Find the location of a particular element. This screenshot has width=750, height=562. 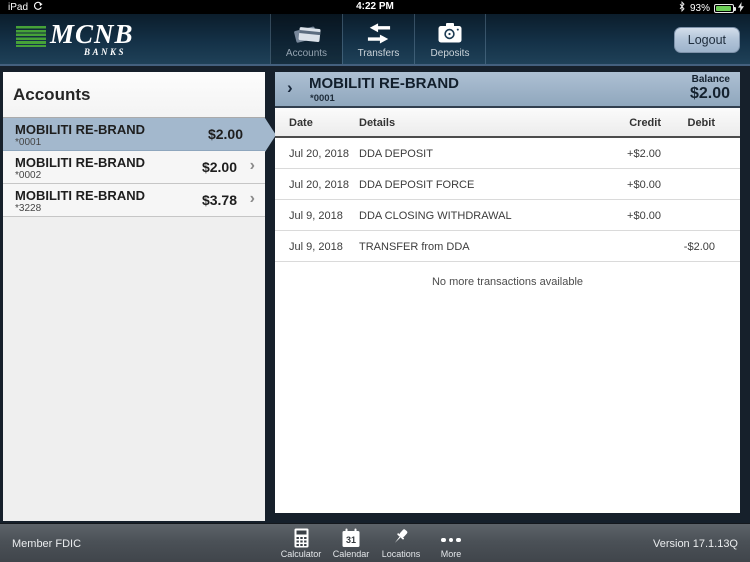

charging-bolt-icon is located at coordinates (741, 8).